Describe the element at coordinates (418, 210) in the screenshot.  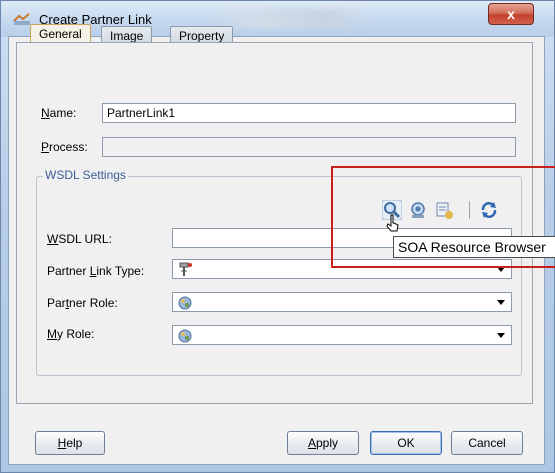
I see `find-service-icon` at that location.